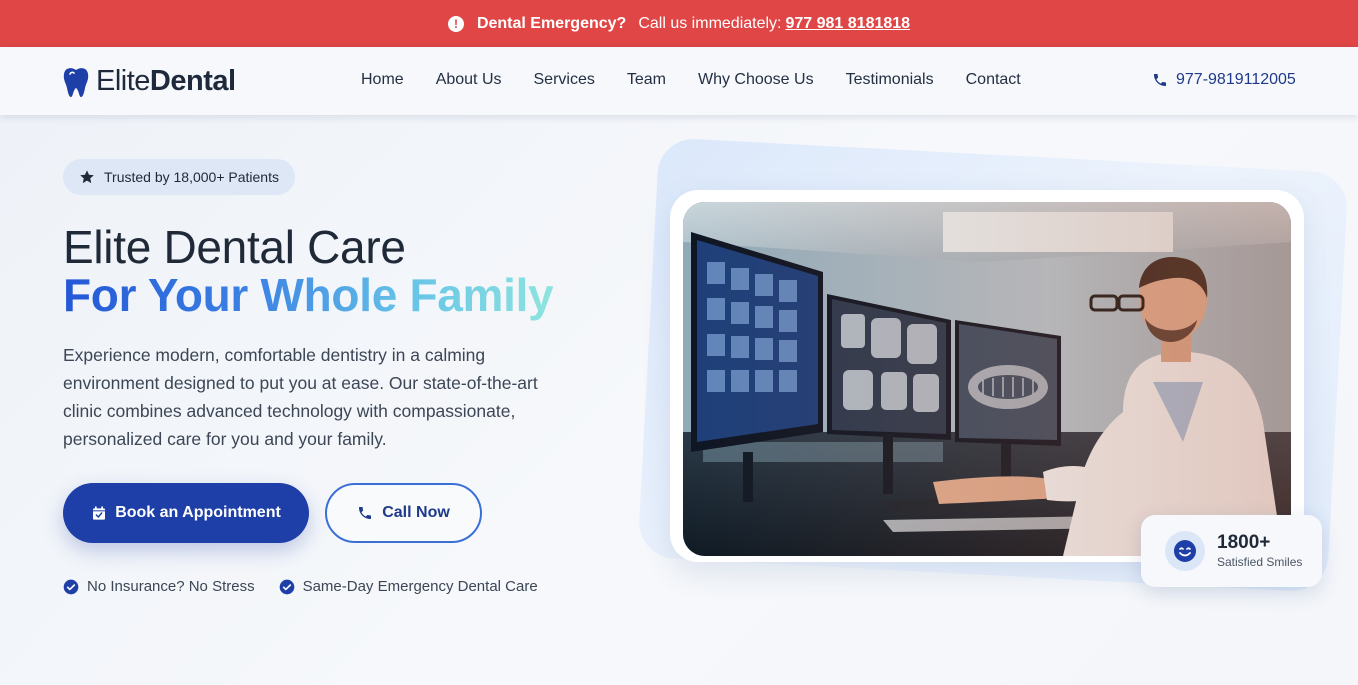 The height and width of the screenshot is (685, 1358). I want to click on logo-text-elite: Elite, so click(123, 81).